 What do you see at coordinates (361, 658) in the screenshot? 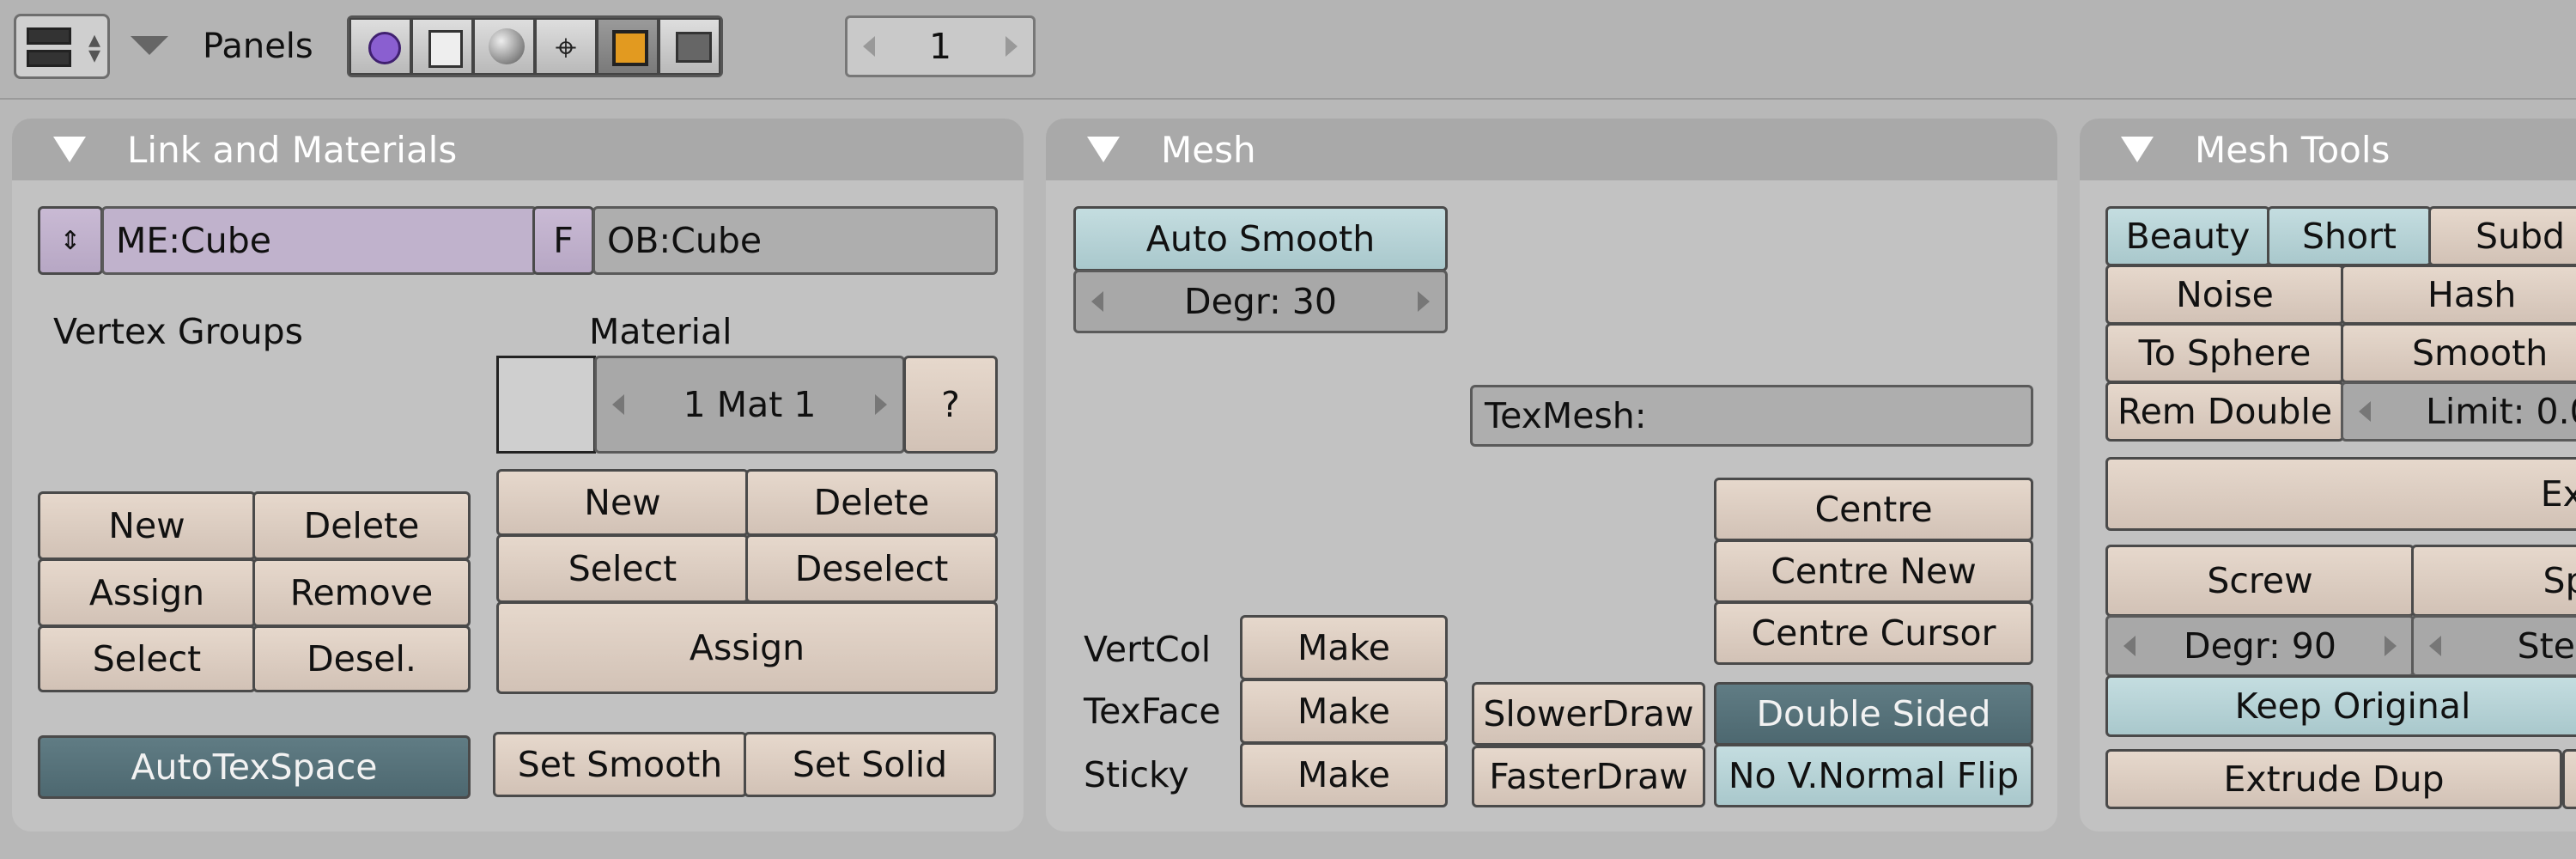
I see `vertex-group-deselect-button: Desel.` at bounding box center [361, 658].